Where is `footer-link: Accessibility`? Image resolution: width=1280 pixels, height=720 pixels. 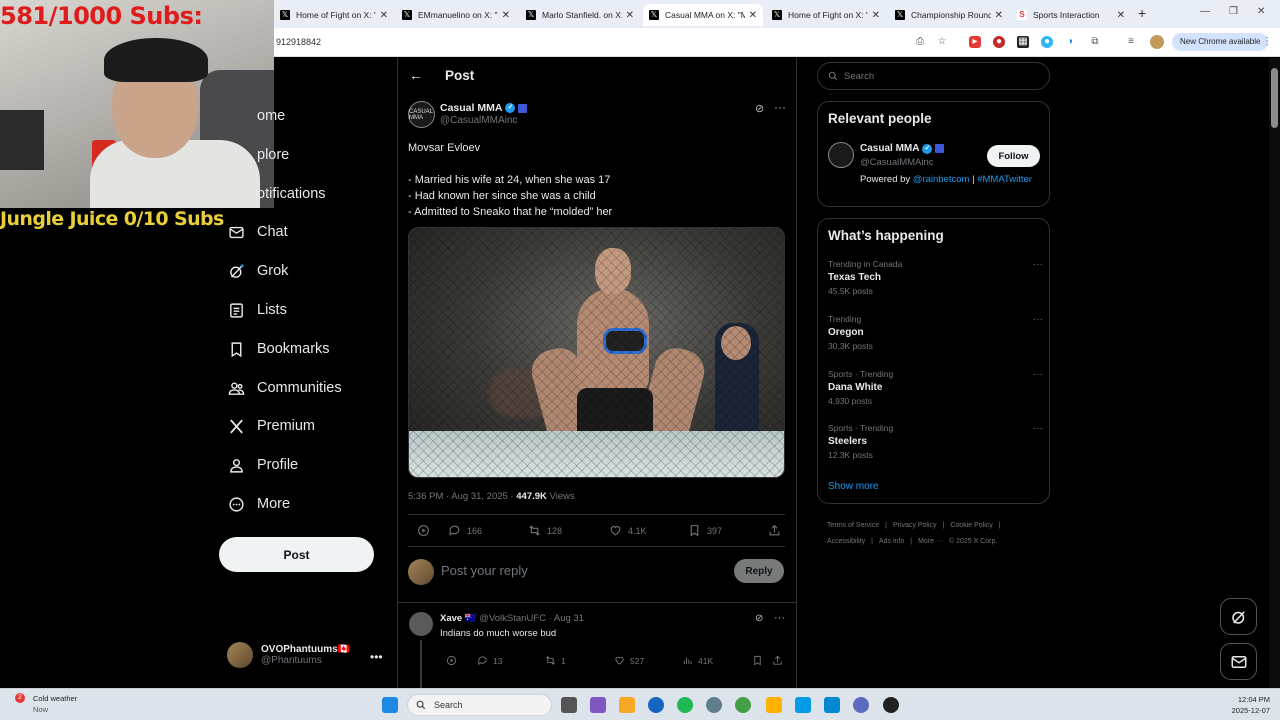
footer-link: Accessibility is located at coordinates (846, 541).